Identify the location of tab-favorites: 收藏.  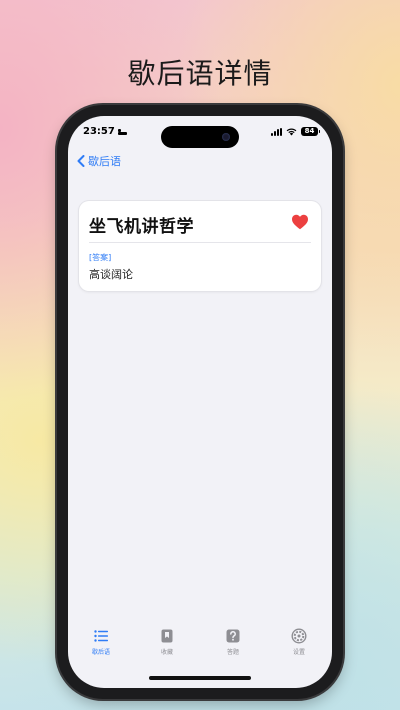
(167, 642).